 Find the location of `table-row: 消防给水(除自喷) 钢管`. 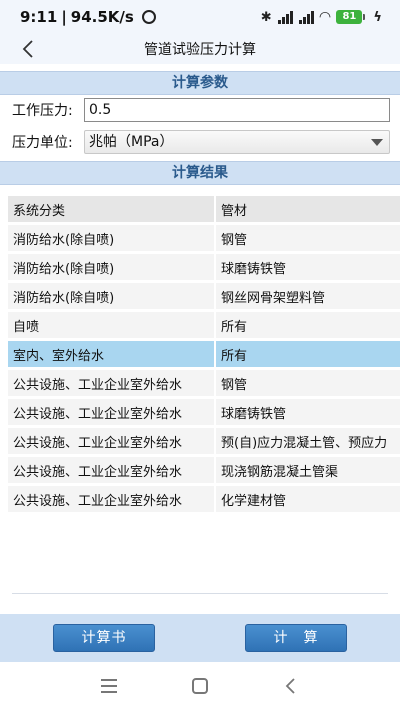

table-row: 消防给水(除自喷) 钢管 is located at coordinates (204, 238).